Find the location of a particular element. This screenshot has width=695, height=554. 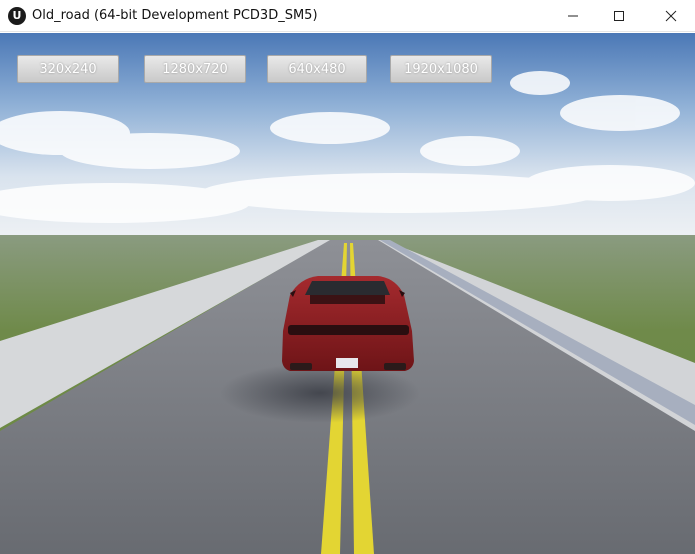

maximize-button is located at coordinates (619, 16).